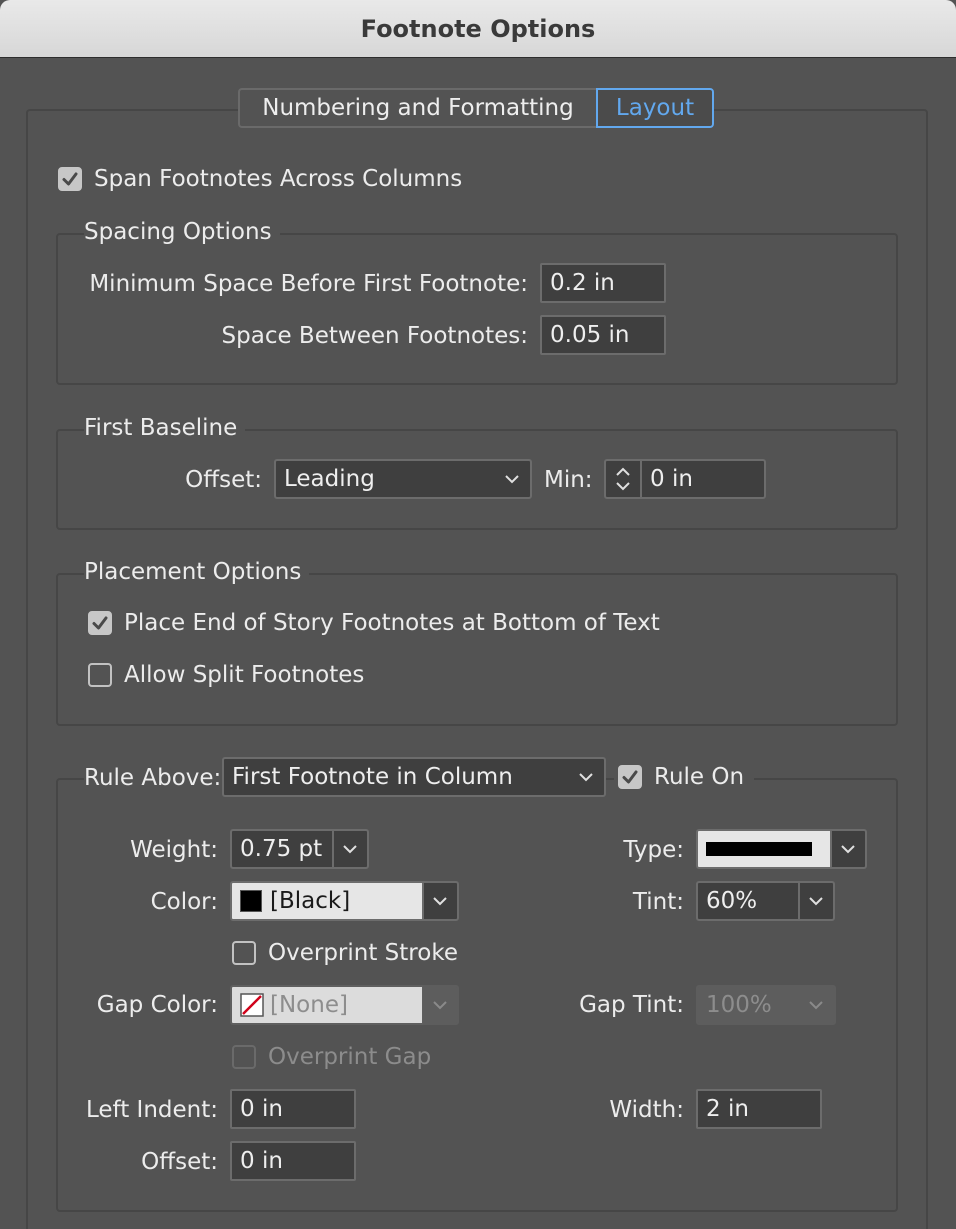 The height and width of the screenshot is (1229, 956). I want to click on type-select, so click(764, 849).